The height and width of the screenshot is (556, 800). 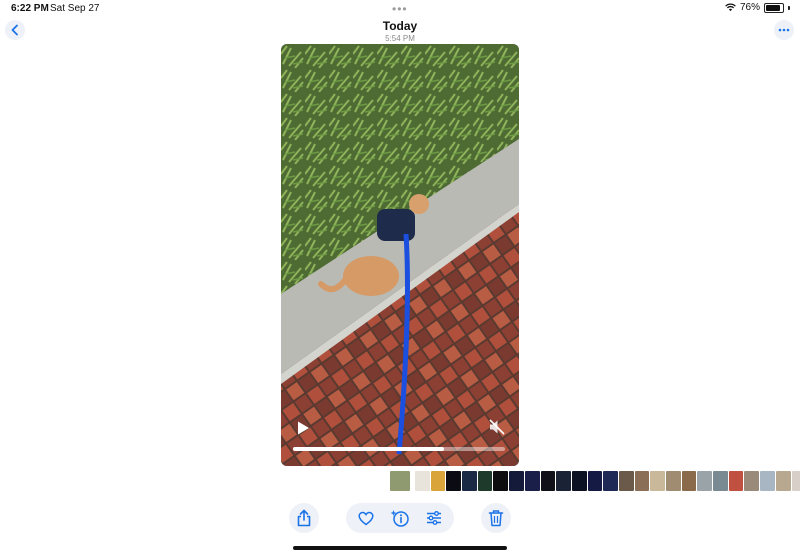 What do you see at coordinates (75, 8) in the screenshot?
I see `status-date: Sat Sep 27` at bounding box center [75, 8].